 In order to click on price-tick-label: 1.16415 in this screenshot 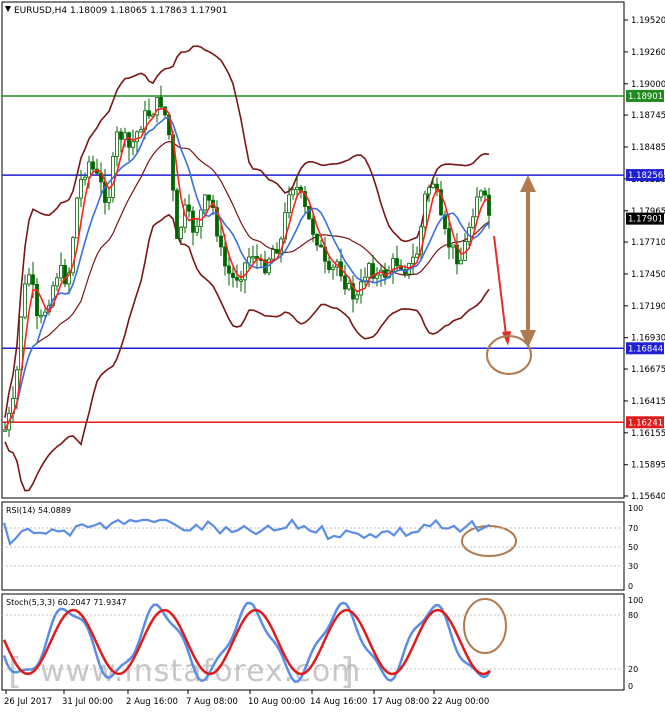, I will do `click(648, 402)`.